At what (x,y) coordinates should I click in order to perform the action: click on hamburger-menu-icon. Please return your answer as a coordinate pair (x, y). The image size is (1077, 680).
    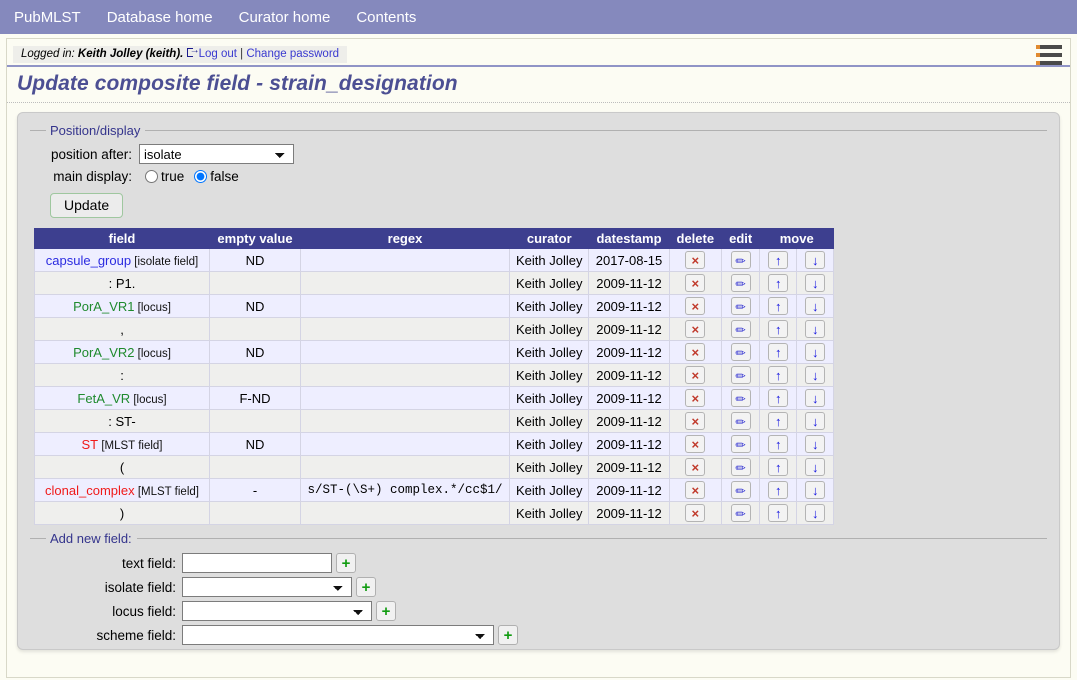
    Looking at the image, I should click on (1049, 56).